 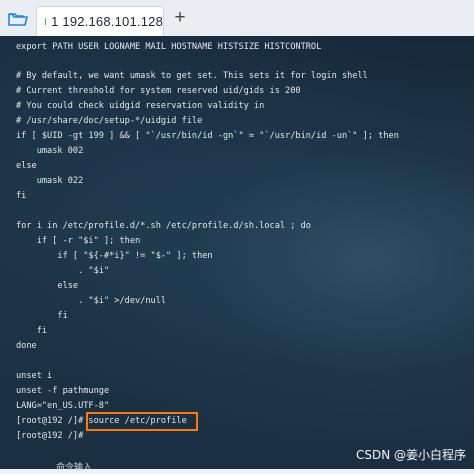 What do you see at coordinates (49, 151) in the screenshot?
I see `terminal-line: umask 002` at bounding box center [49, 151].